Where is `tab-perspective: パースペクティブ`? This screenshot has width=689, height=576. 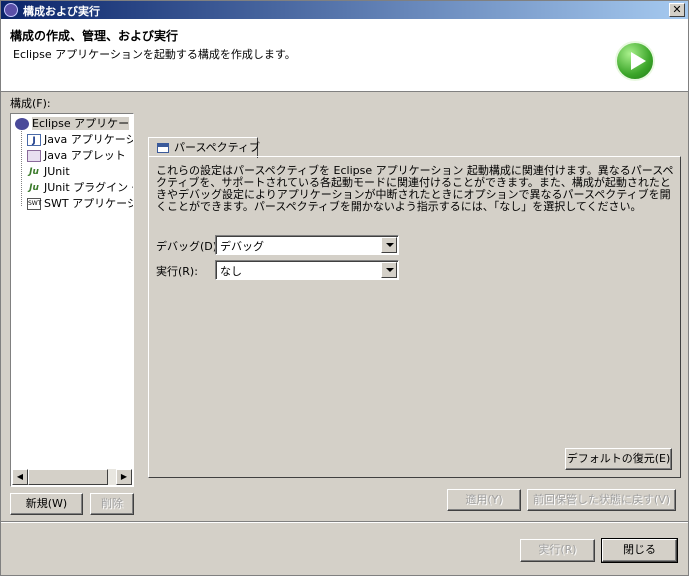
tab-perspective: パースペクティブ is located at coordinates (204, 147).